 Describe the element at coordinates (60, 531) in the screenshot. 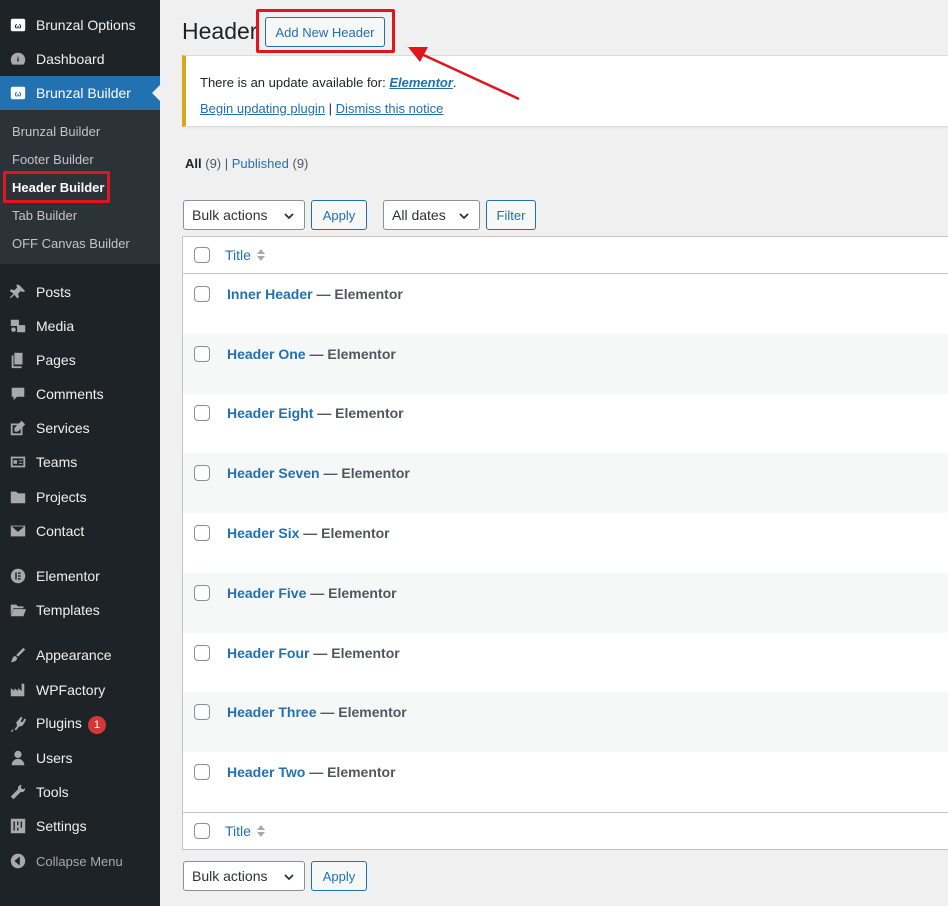

I see `sidebar-item-label: Contact` at that location.